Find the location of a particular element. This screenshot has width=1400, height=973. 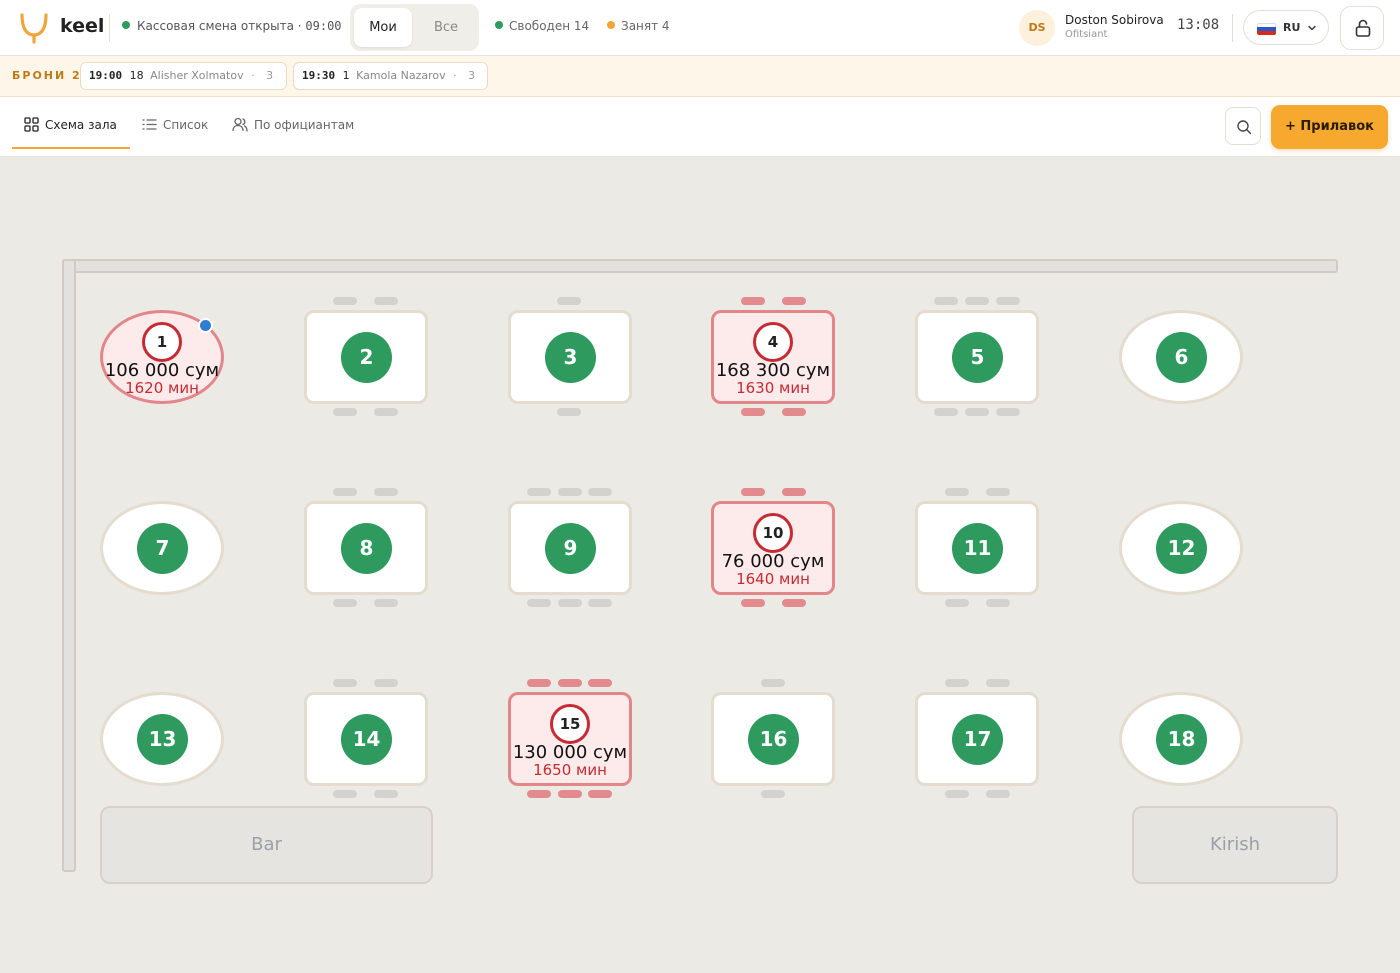

table-number: 11 is located at coordinates (977, 548).